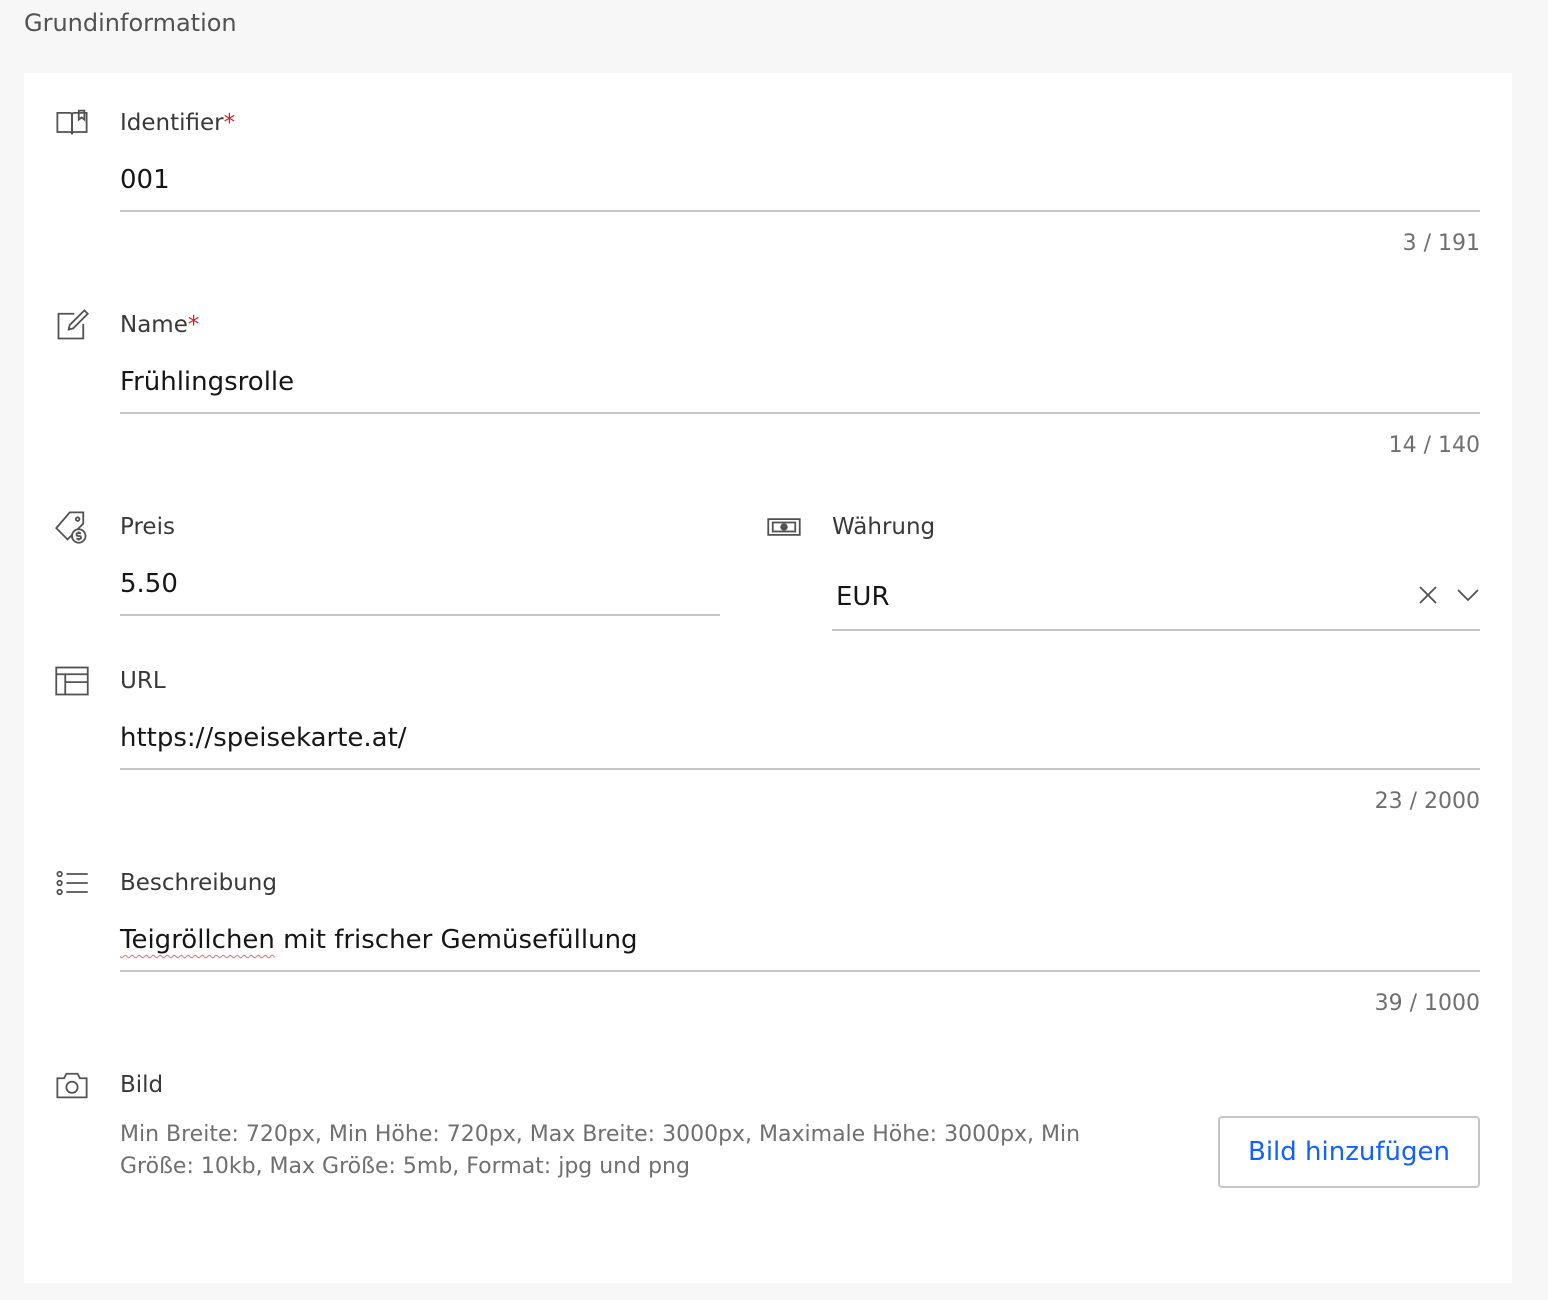 The height and width of the screenshot is (1300, 1548). Describe the element at coordinates (800, 180) in the screenshot. I see `identifier-input` at that location.